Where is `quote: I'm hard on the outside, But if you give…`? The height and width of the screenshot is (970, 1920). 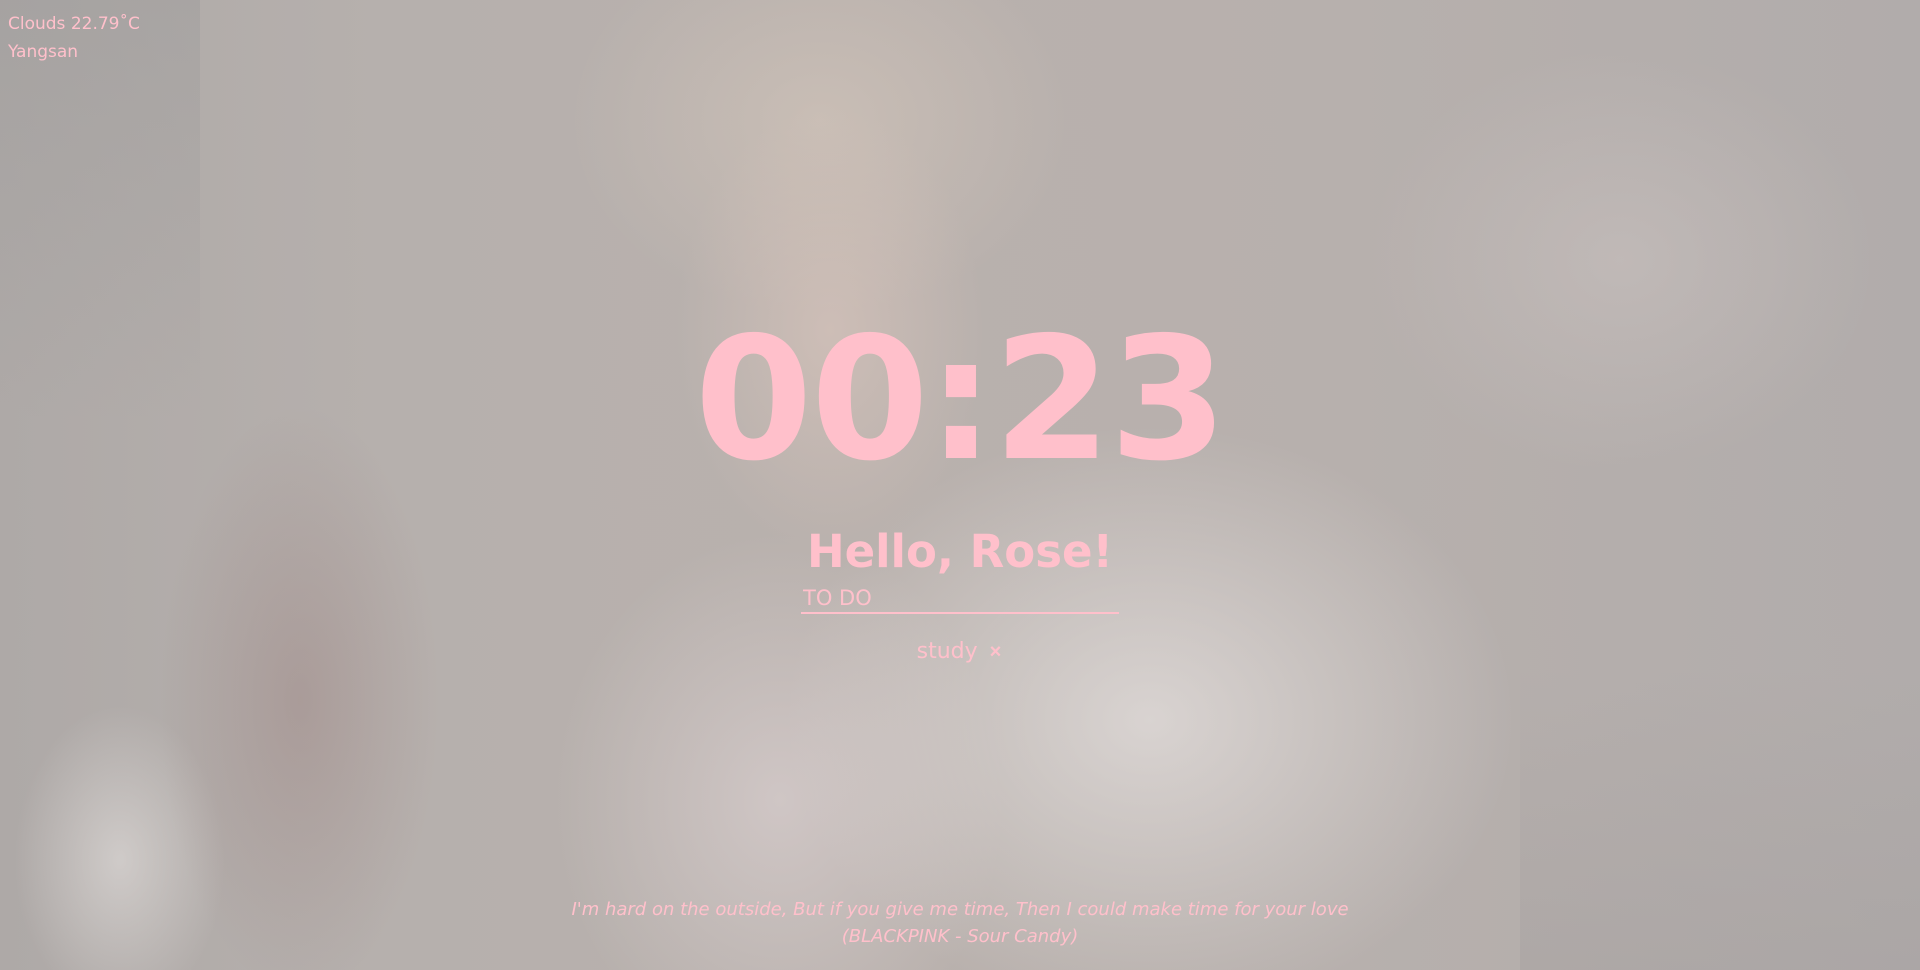 quote: I'm hard on the outside, But if you give… is located at coordinates (960, 923).